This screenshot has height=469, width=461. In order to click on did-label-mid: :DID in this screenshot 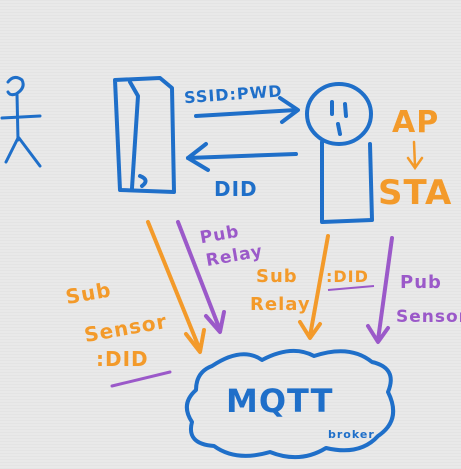, I will do `click(347, 276)`.